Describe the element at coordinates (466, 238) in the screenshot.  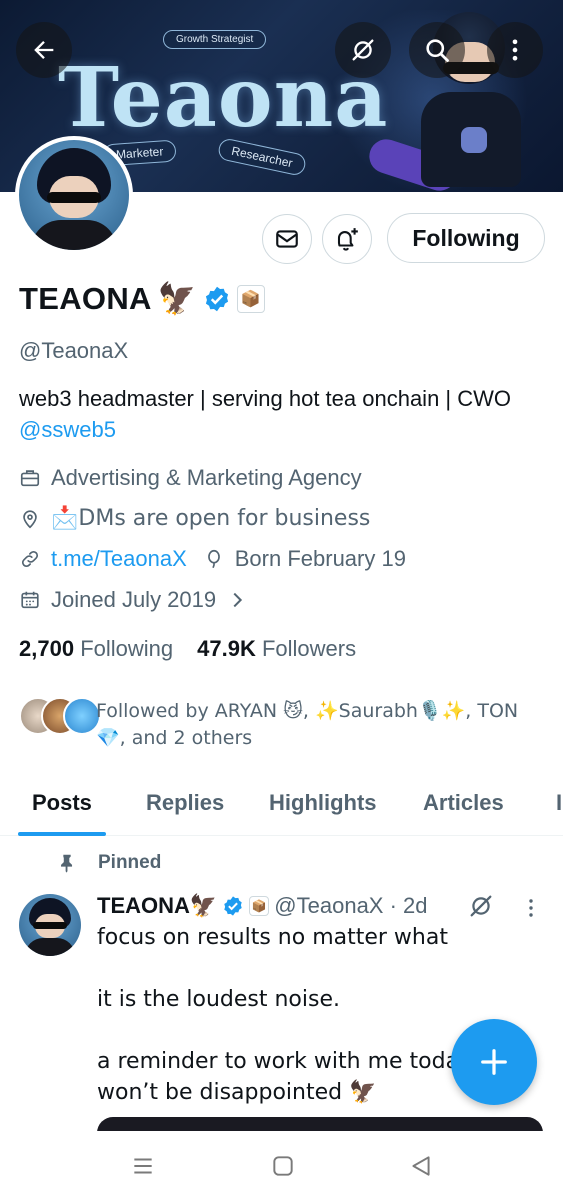
I see `following-button: Following` at that location.